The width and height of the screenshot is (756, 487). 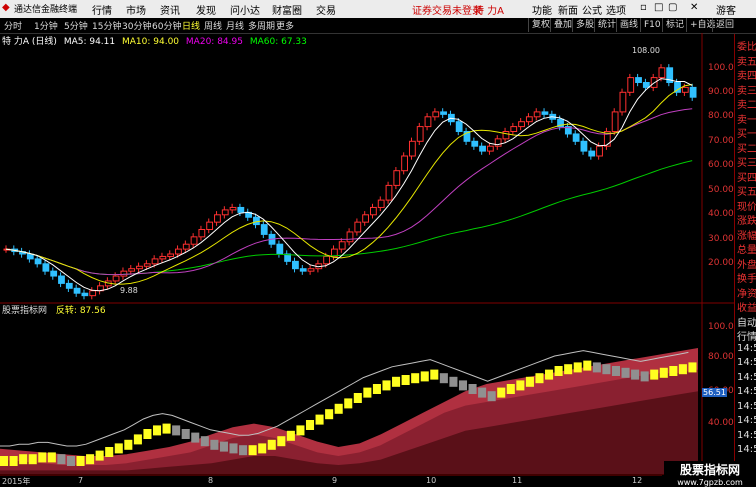 I want to click on date-label-nov: 11, so click(x=517, y=480).